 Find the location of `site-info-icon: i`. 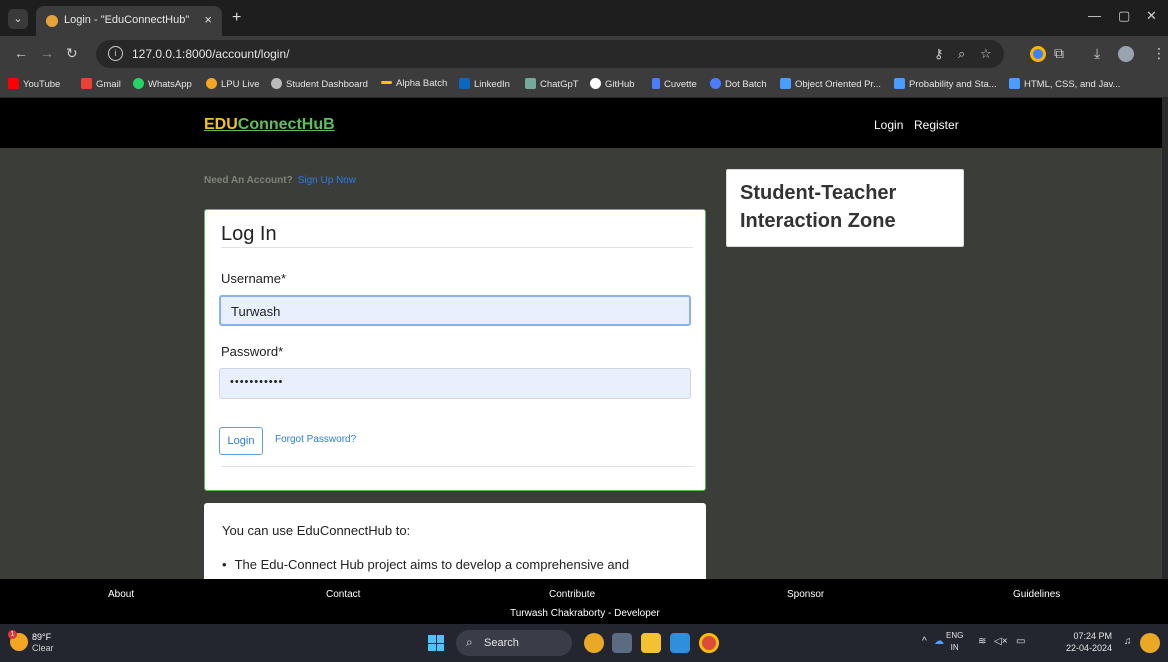

site-info-icon: i is located at coordinates (115, 53).